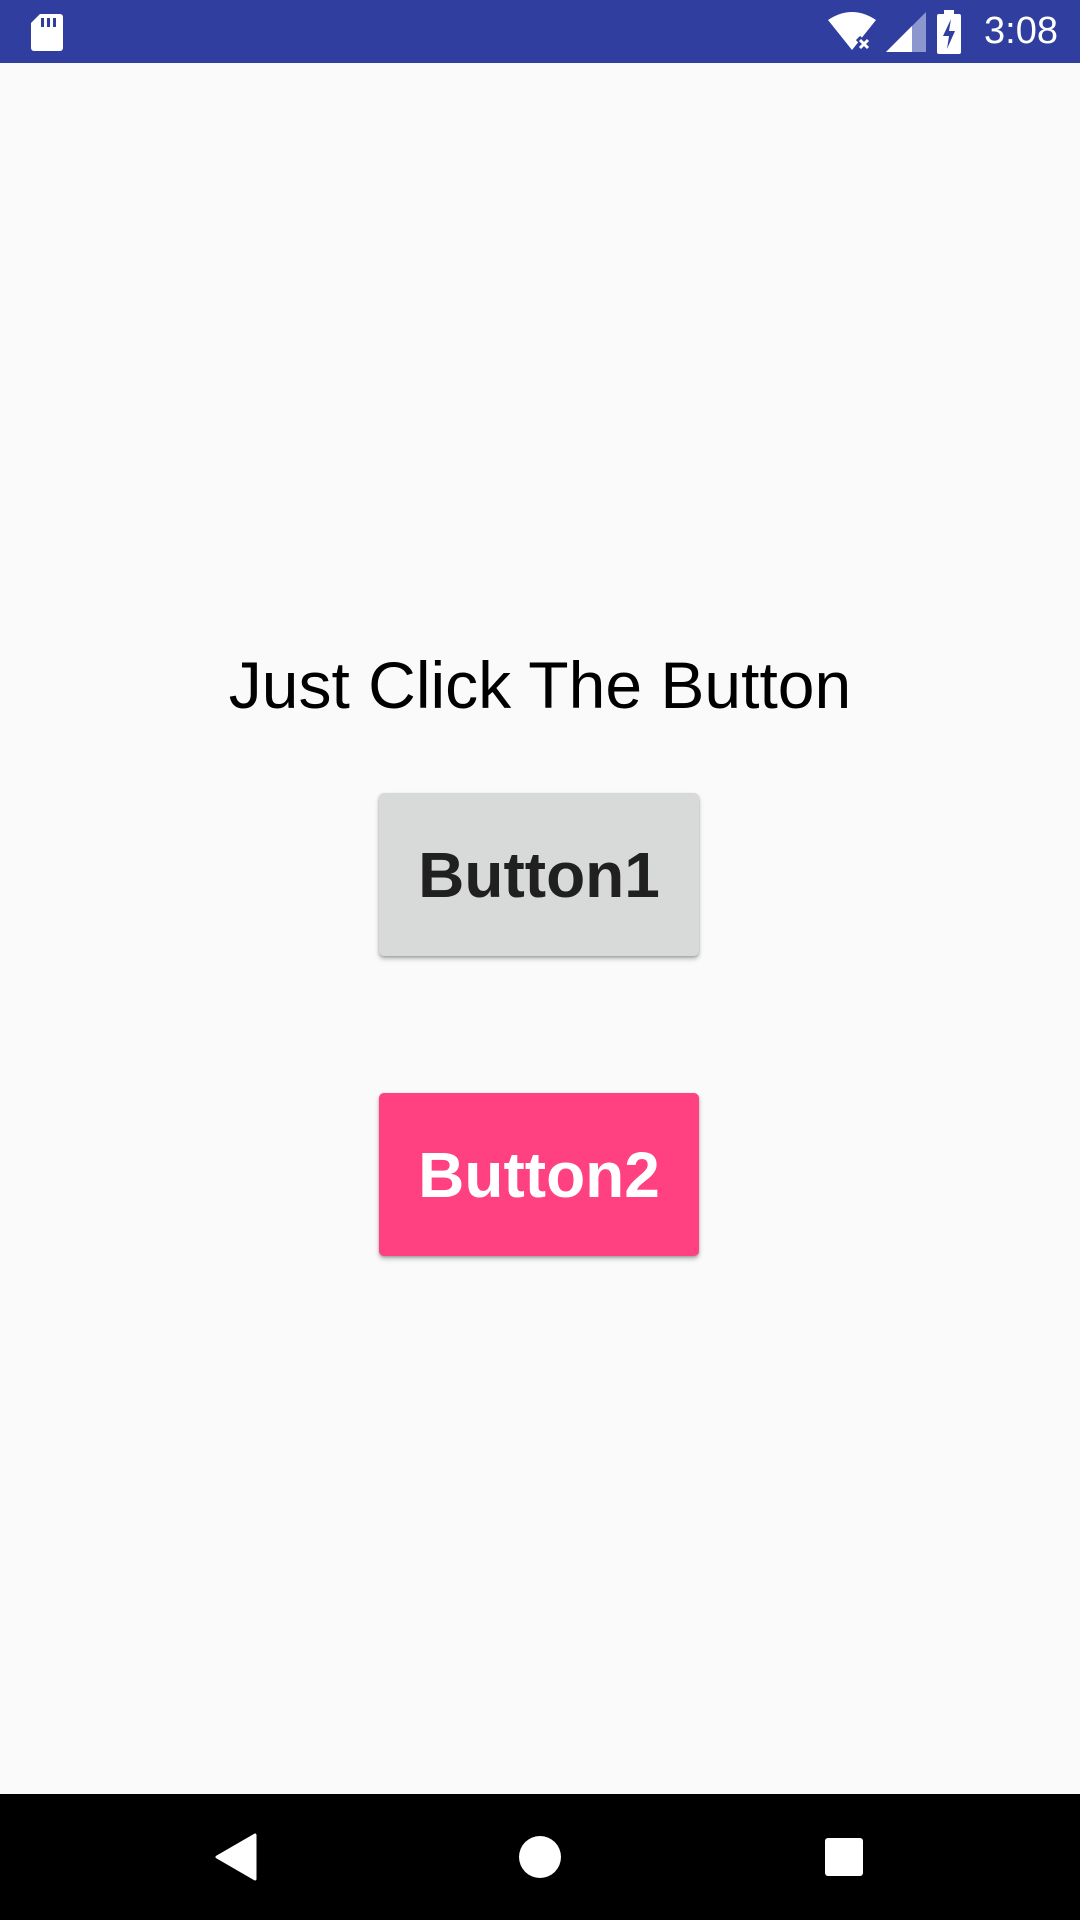  I want to click on status-bar: 3:08, so click(540, 31).